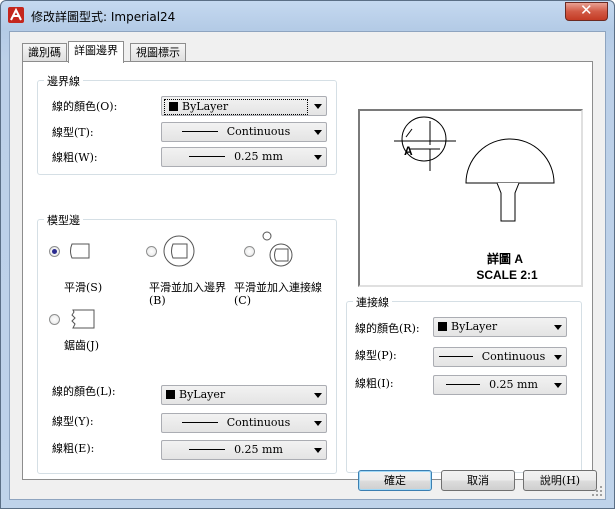 Image resolution: width=615 pixels, height=509 pixels. What do you see at coordinates (395, 480) in the screenshot?
I see `ok-button: 確定` at bounding box center [395, 480].